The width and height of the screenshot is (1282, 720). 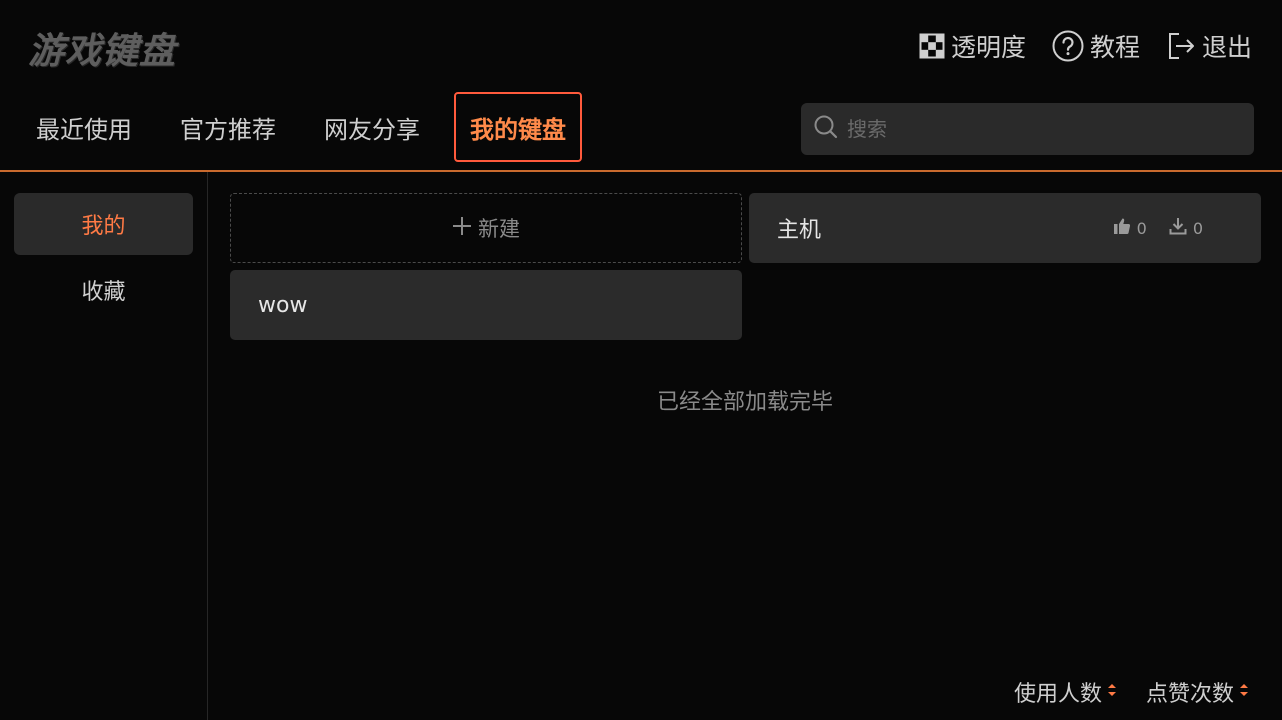 I want to click on tab-shared: 网友分享, so click(x=372, y=127).